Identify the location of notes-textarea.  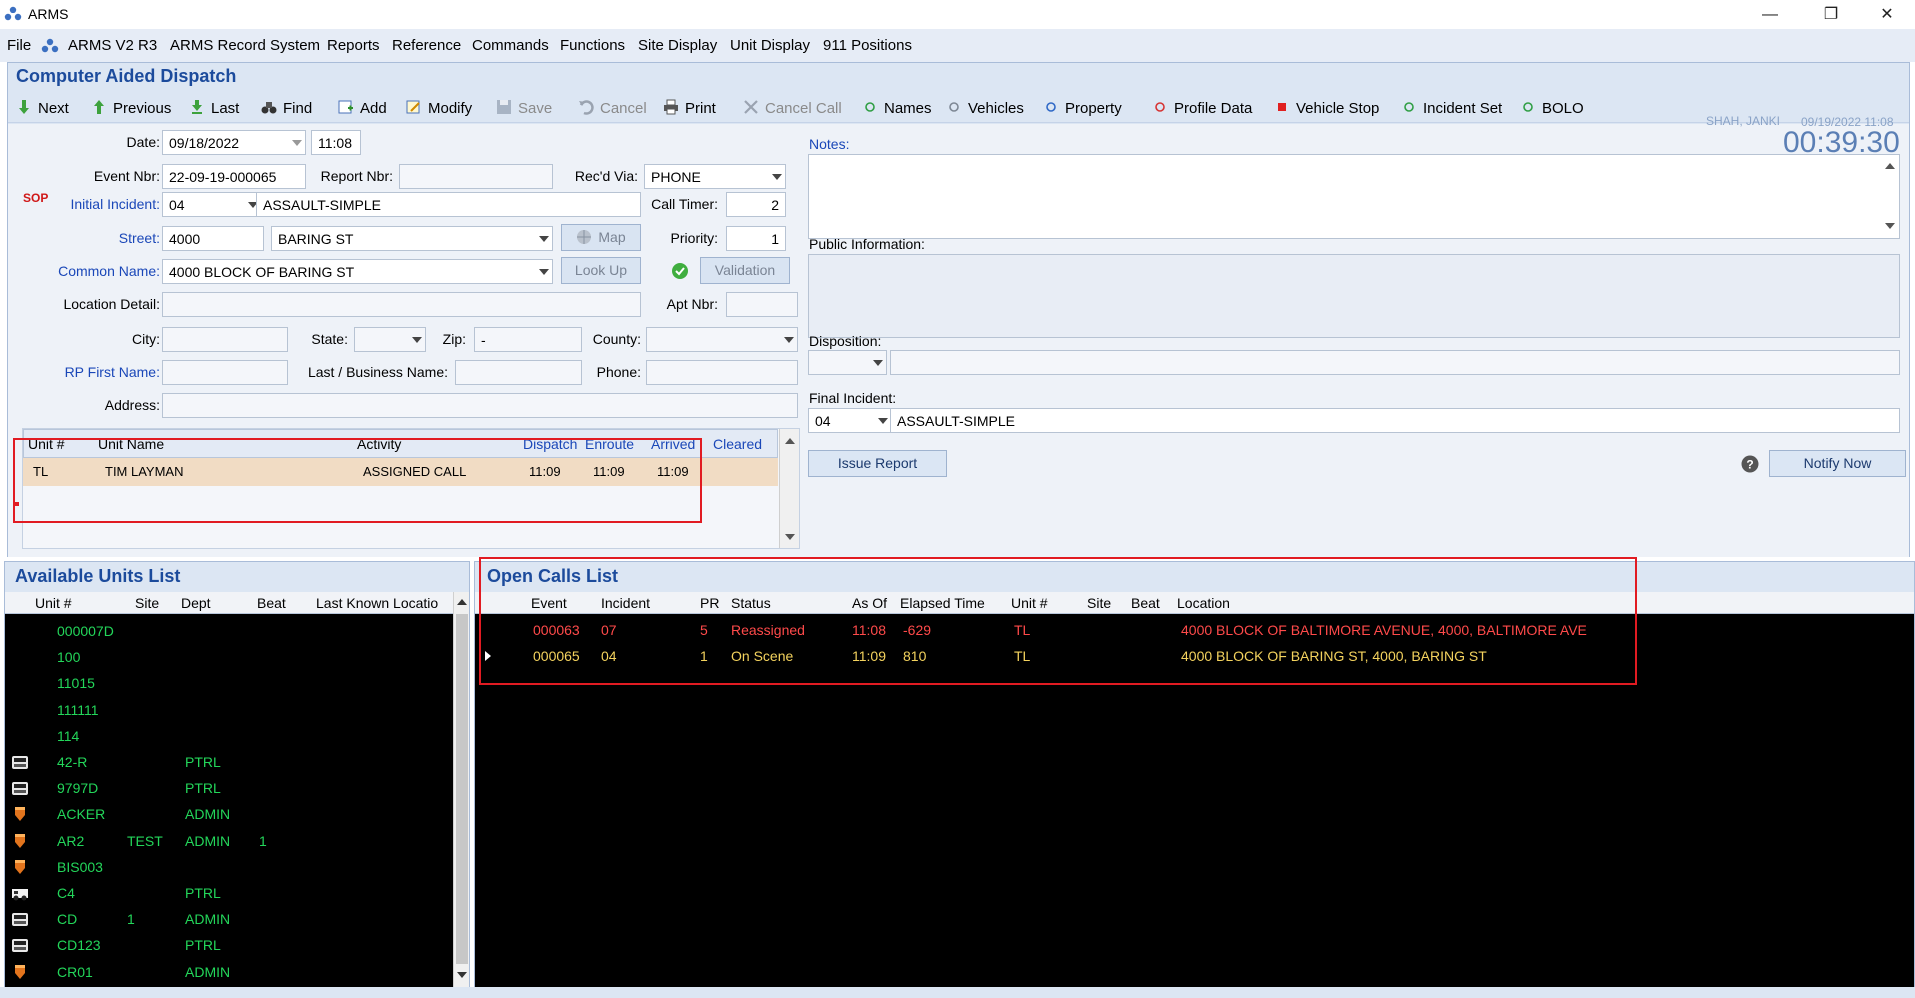
(1354, 196).